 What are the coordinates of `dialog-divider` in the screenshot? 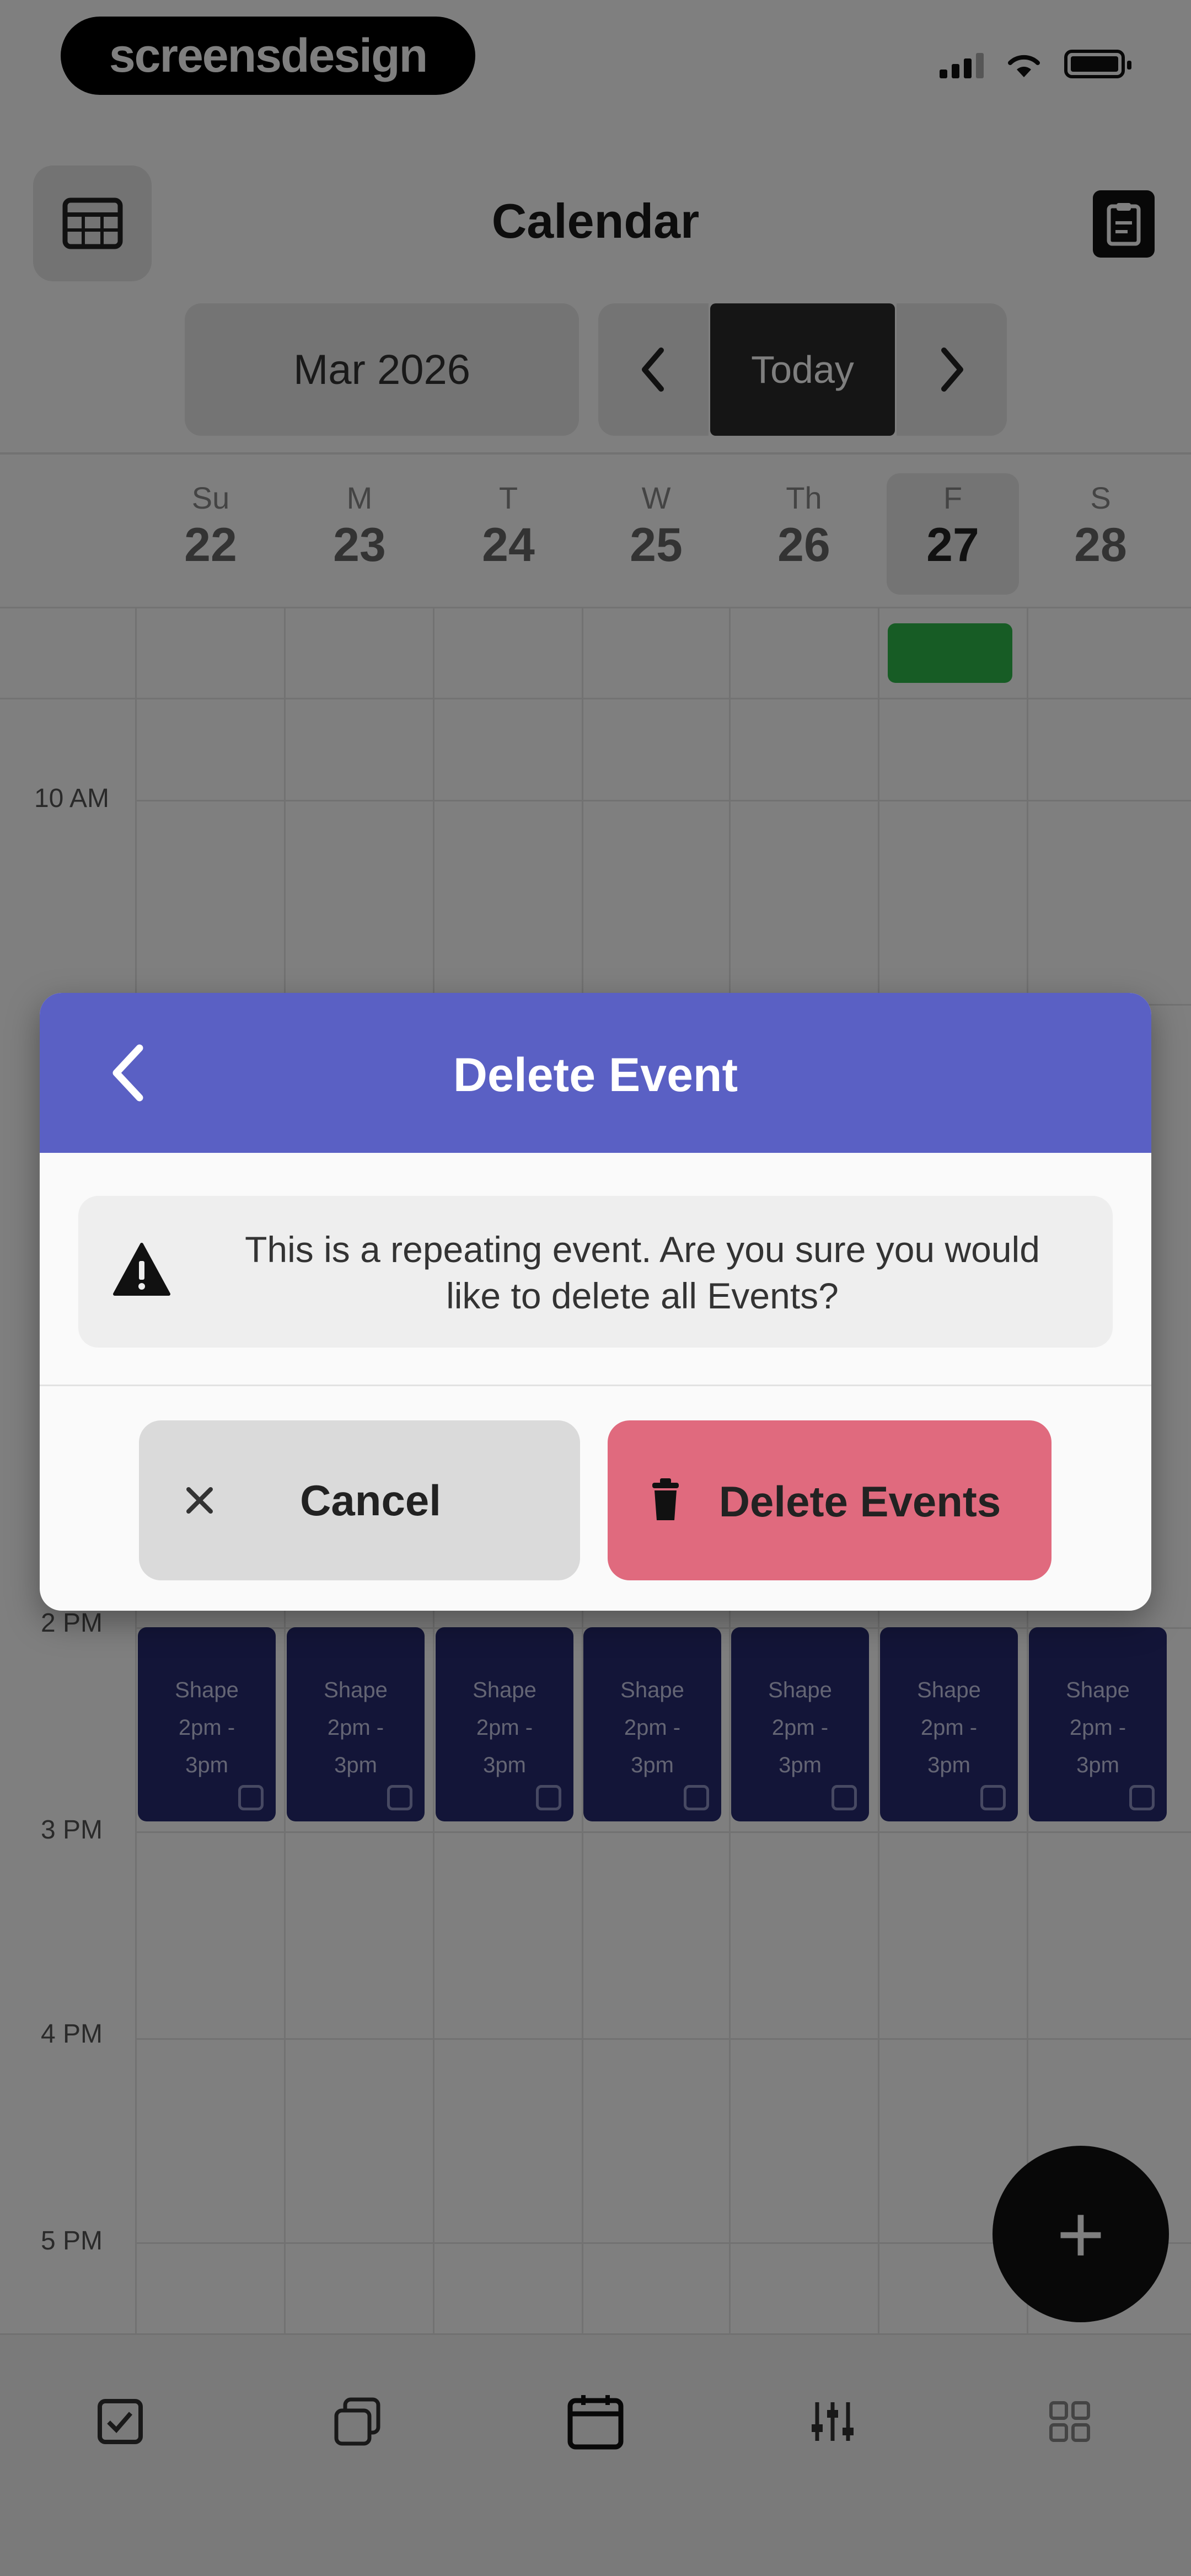 It's located at (595, 1385).